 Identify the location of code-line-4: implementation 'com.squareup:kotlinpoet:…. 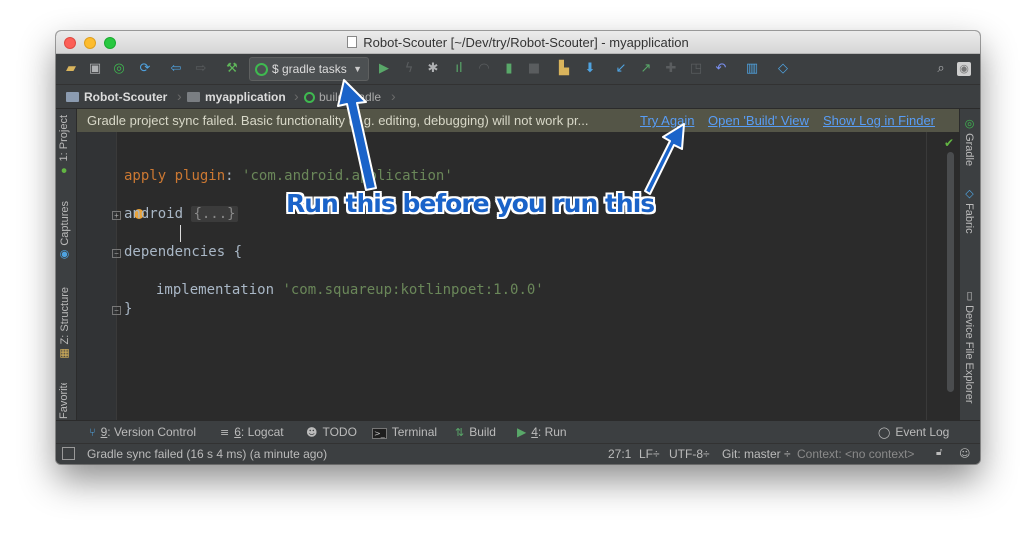
(350, 290).